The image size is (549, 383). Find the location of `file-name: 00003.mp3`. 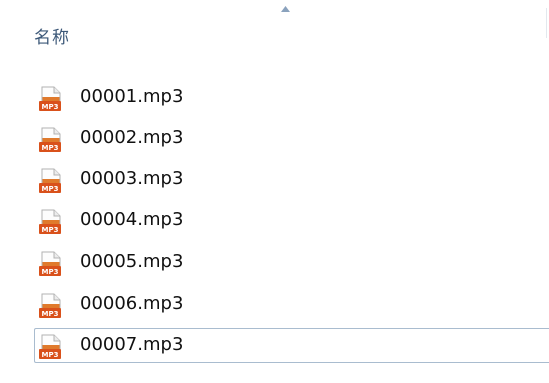

file-name: 00003.mp3 is located at coordinates (132, 178).